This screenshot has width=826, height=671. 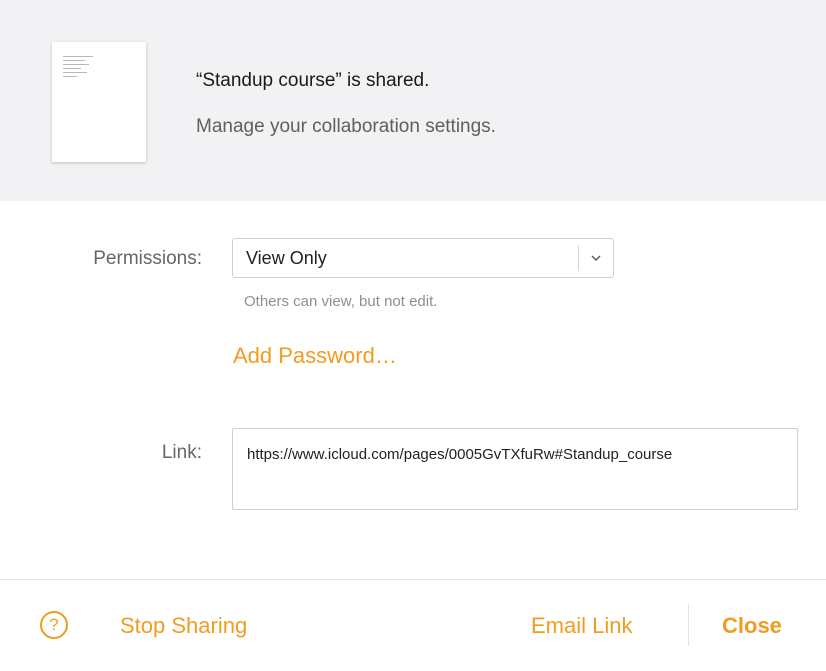 What do you see at coordinates (578, 258) in the screenshot?
I see `select-divider` at bounding box center [578, 258].